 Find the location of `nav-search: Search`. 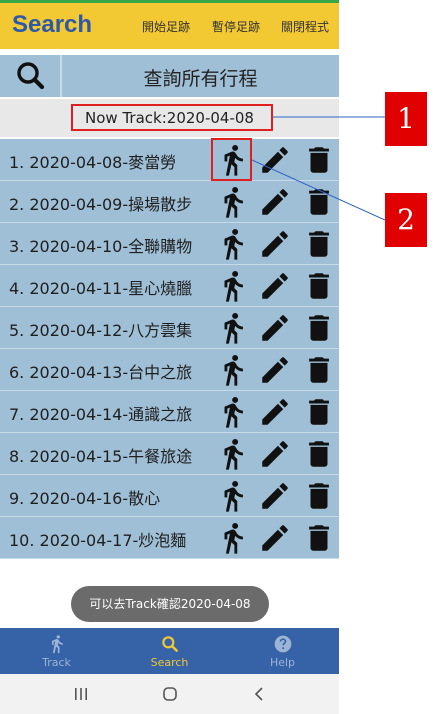

nav-search: Search is located at coordinates (169, 651).